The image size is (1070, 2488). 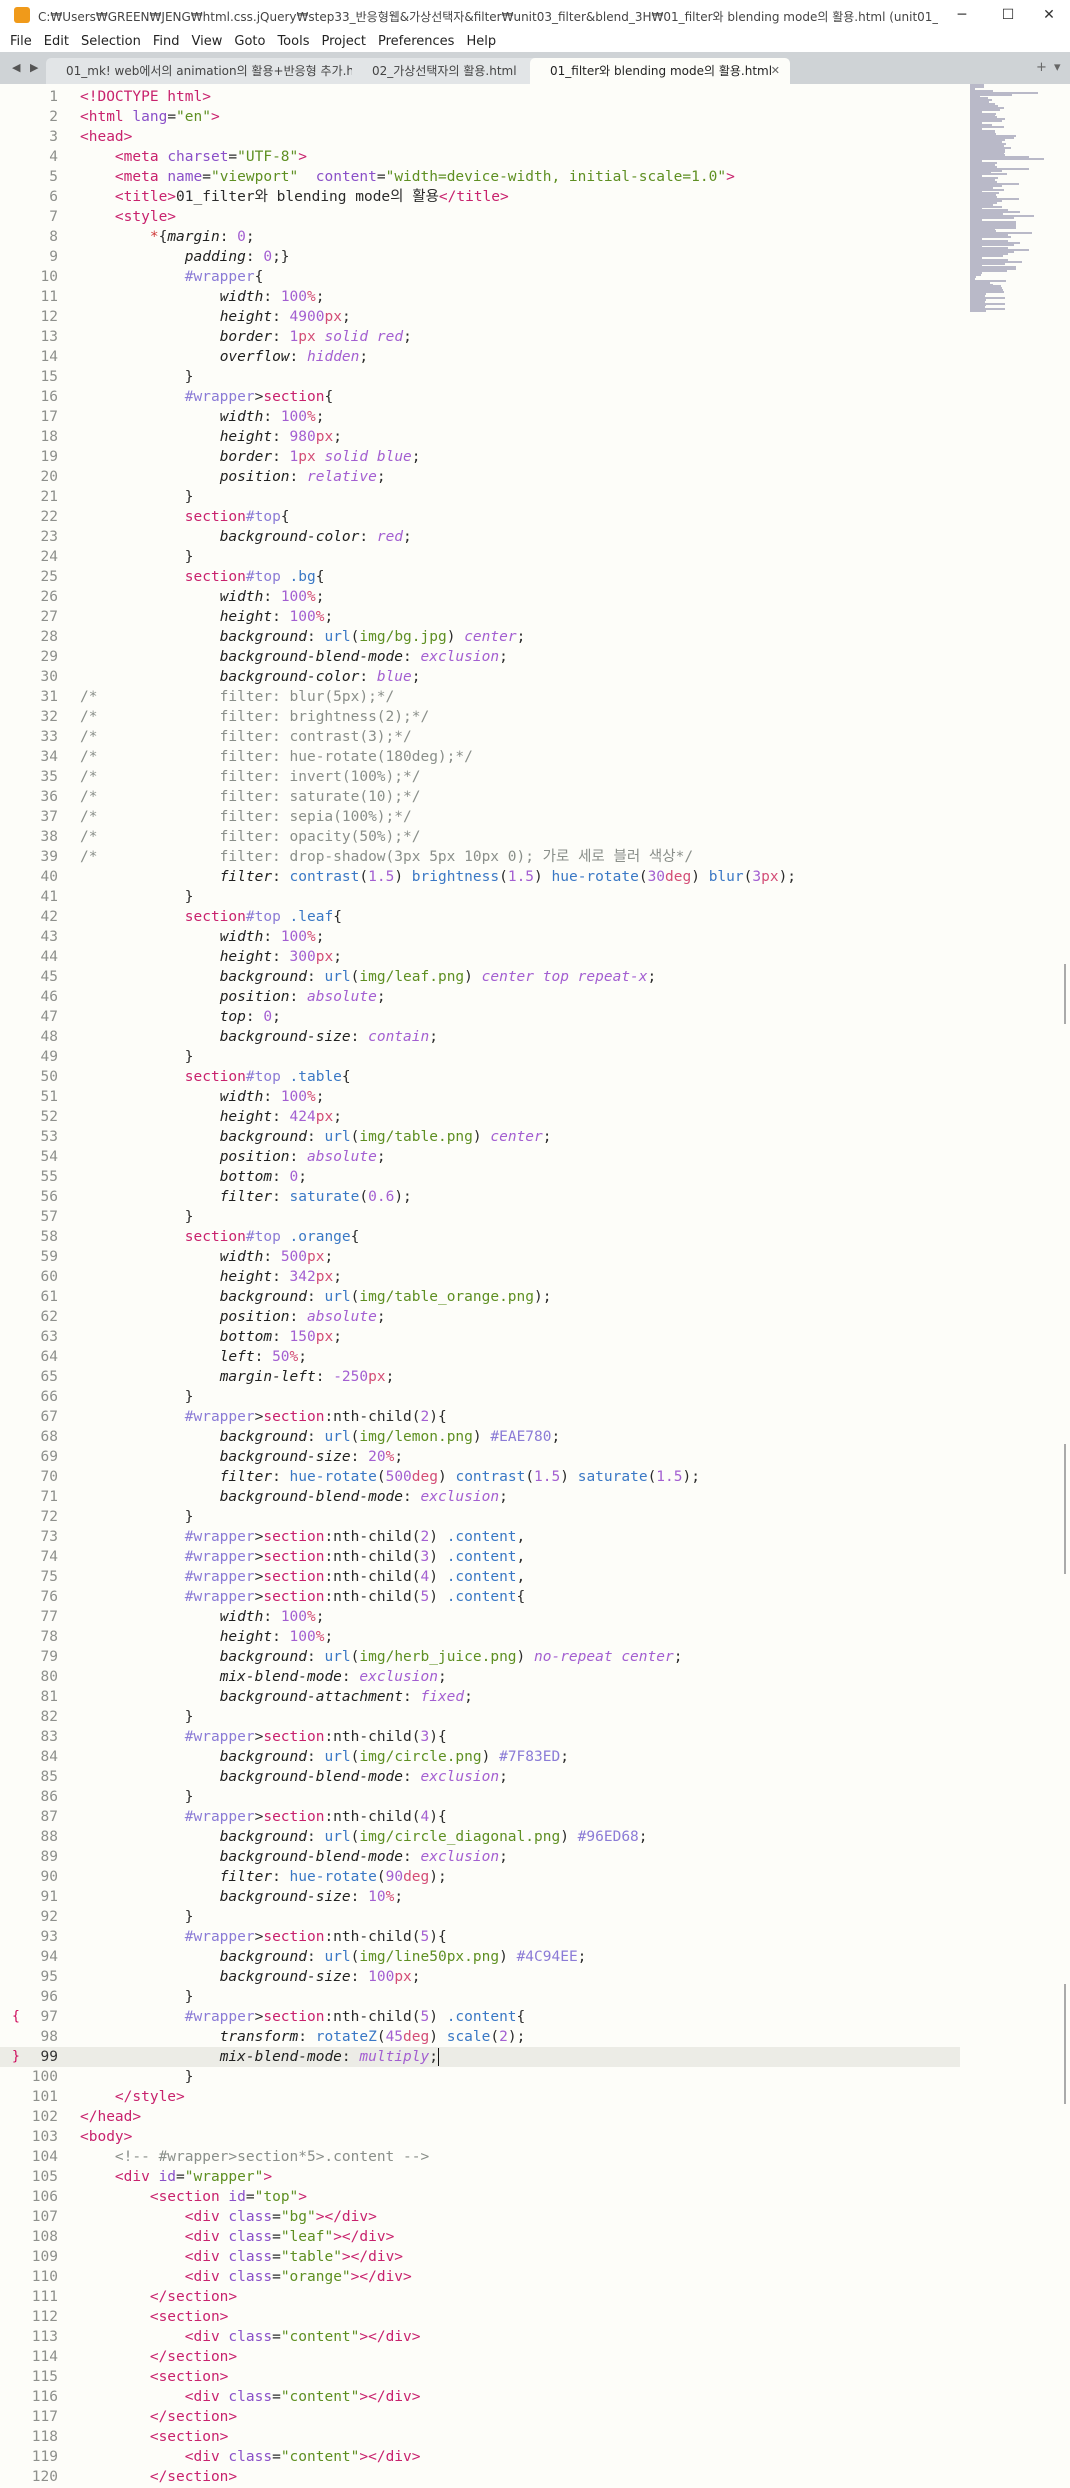 I want to click on new-tab-button: +, so click(x=1041, y=67).